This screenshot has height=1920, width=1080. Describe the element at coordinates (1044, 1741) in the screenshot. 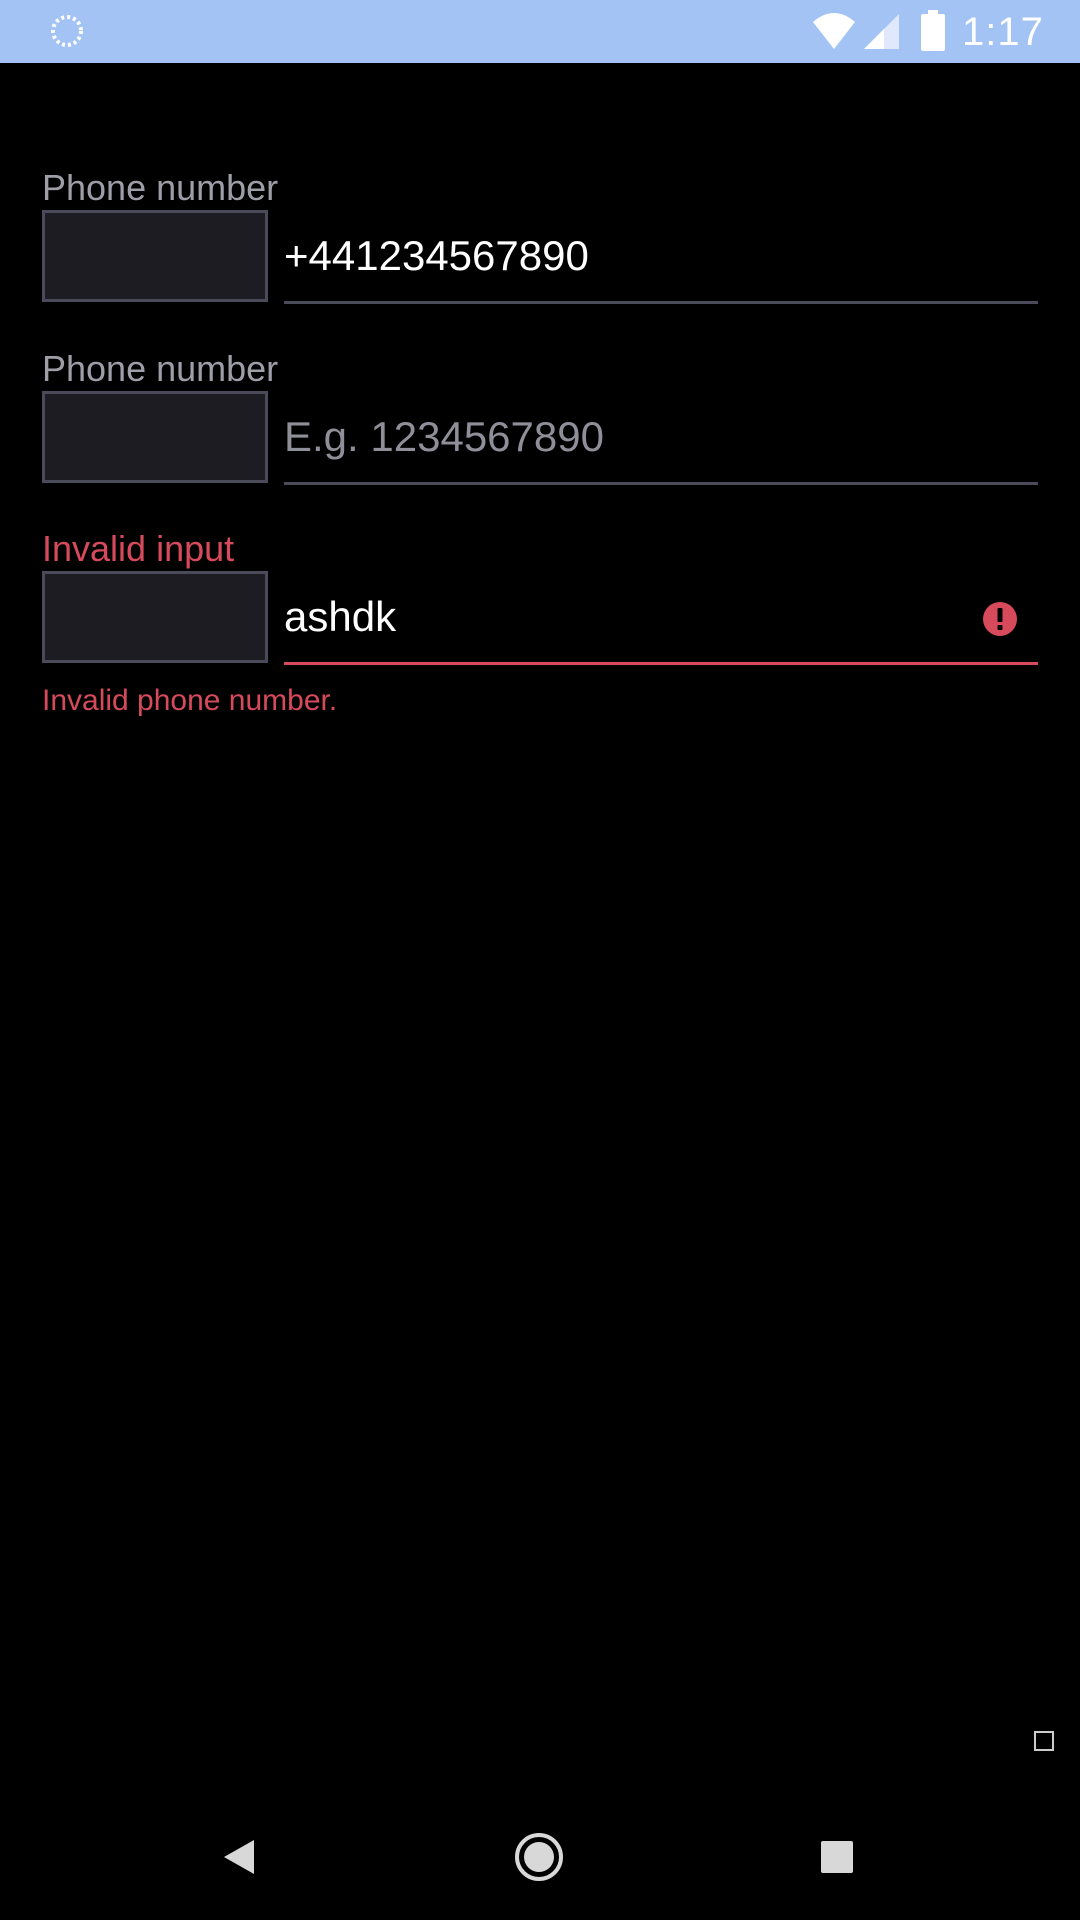

I see `overlay-square-icon` at that location.